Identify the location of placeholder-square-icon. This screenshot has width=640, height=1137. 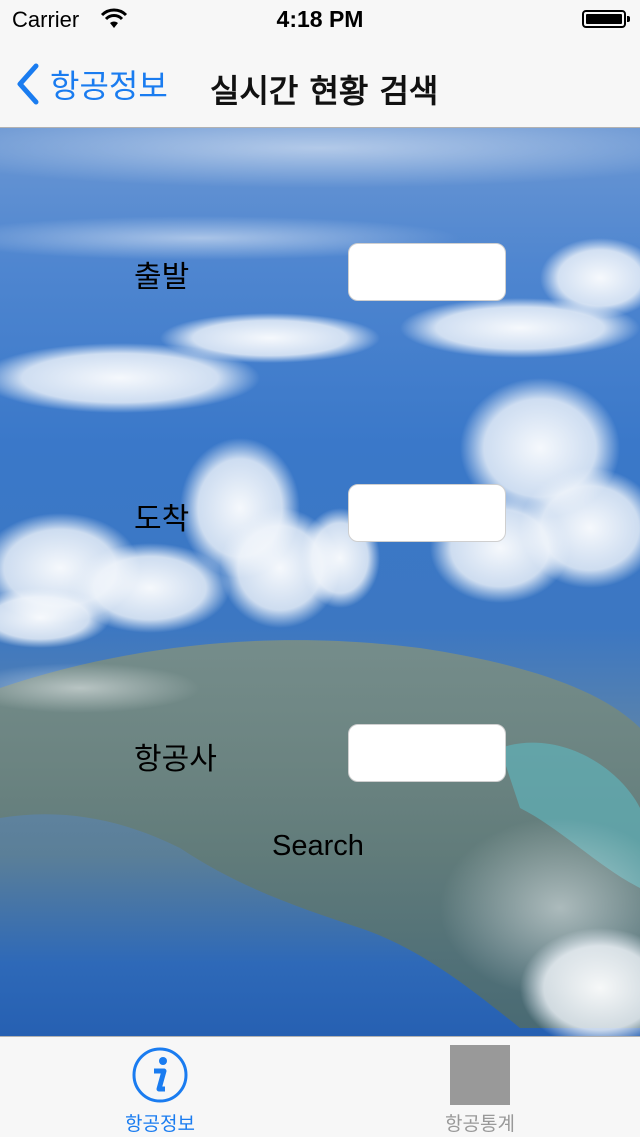
(480, 1075).